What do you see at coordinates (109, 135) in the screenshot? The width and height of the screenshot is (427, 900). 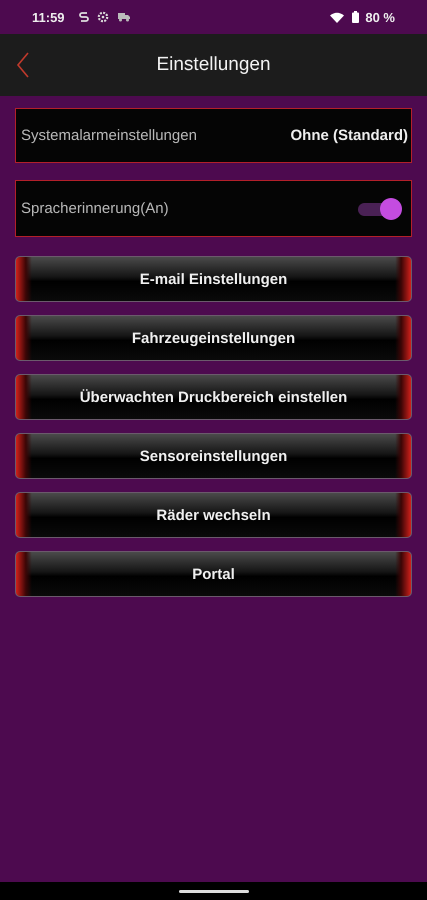 I see `setting-label: Systemalarmeinstellungen` at bounding box center [109, 135].